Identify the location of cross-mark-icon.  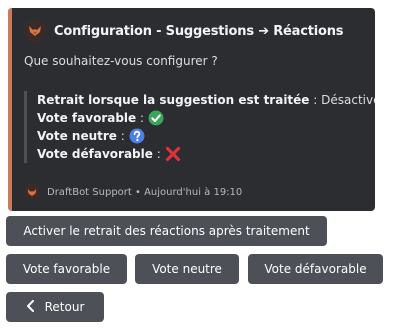
(173, 154).